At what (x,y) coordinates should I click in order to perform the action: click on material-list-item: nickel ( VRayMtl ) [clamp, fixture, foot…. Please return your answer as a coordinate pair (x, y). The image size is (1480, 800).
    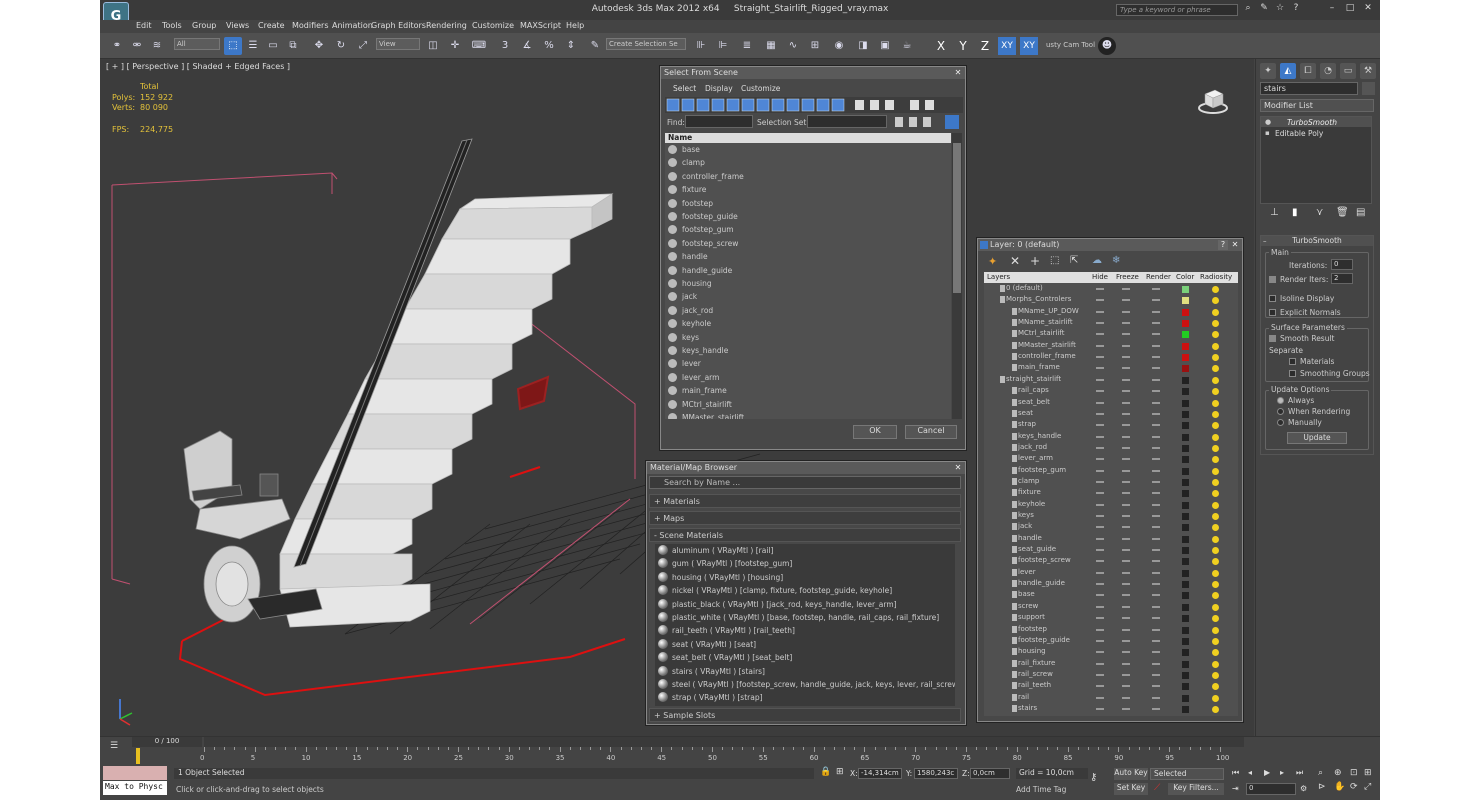
    Looking at the image, I should click on (805, 591).